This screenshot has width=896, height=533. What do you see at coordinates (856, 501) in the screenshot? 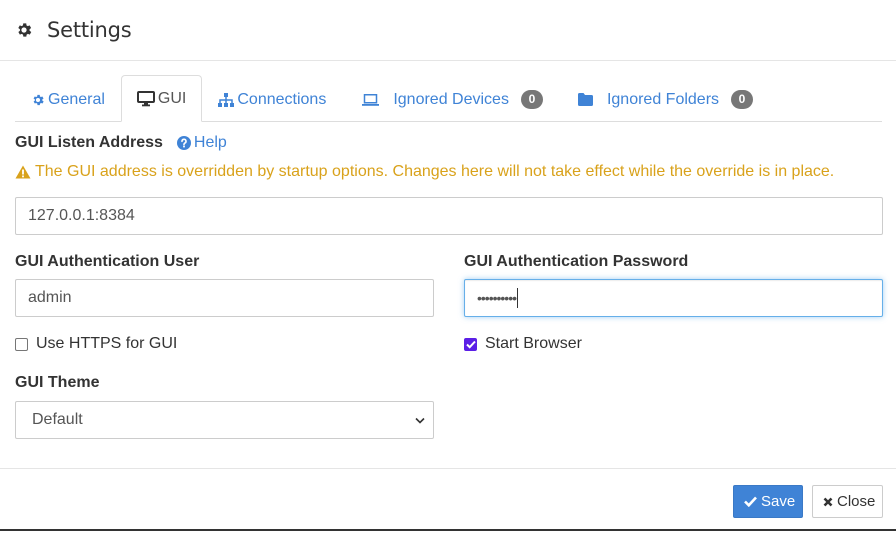
I see `close-label: Close` at bounding box center [856, 501].